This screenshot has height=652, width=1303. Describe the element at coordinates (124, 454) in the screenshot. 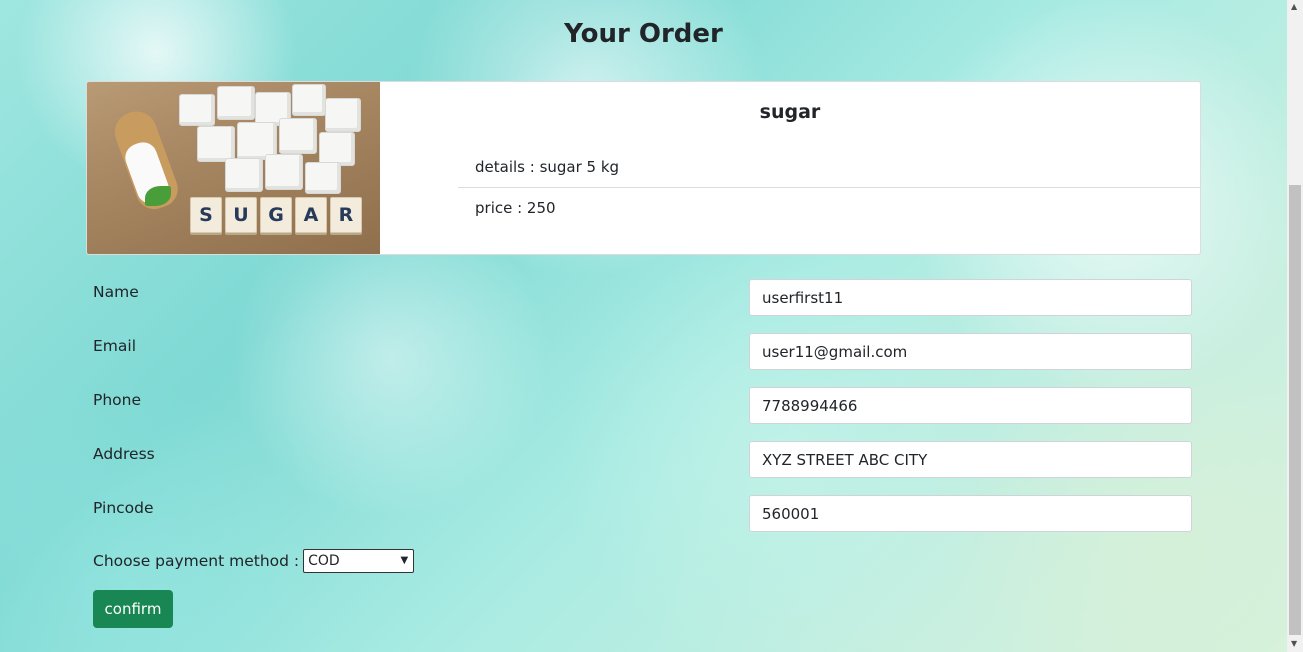

I see `address-label: Address` at that location.